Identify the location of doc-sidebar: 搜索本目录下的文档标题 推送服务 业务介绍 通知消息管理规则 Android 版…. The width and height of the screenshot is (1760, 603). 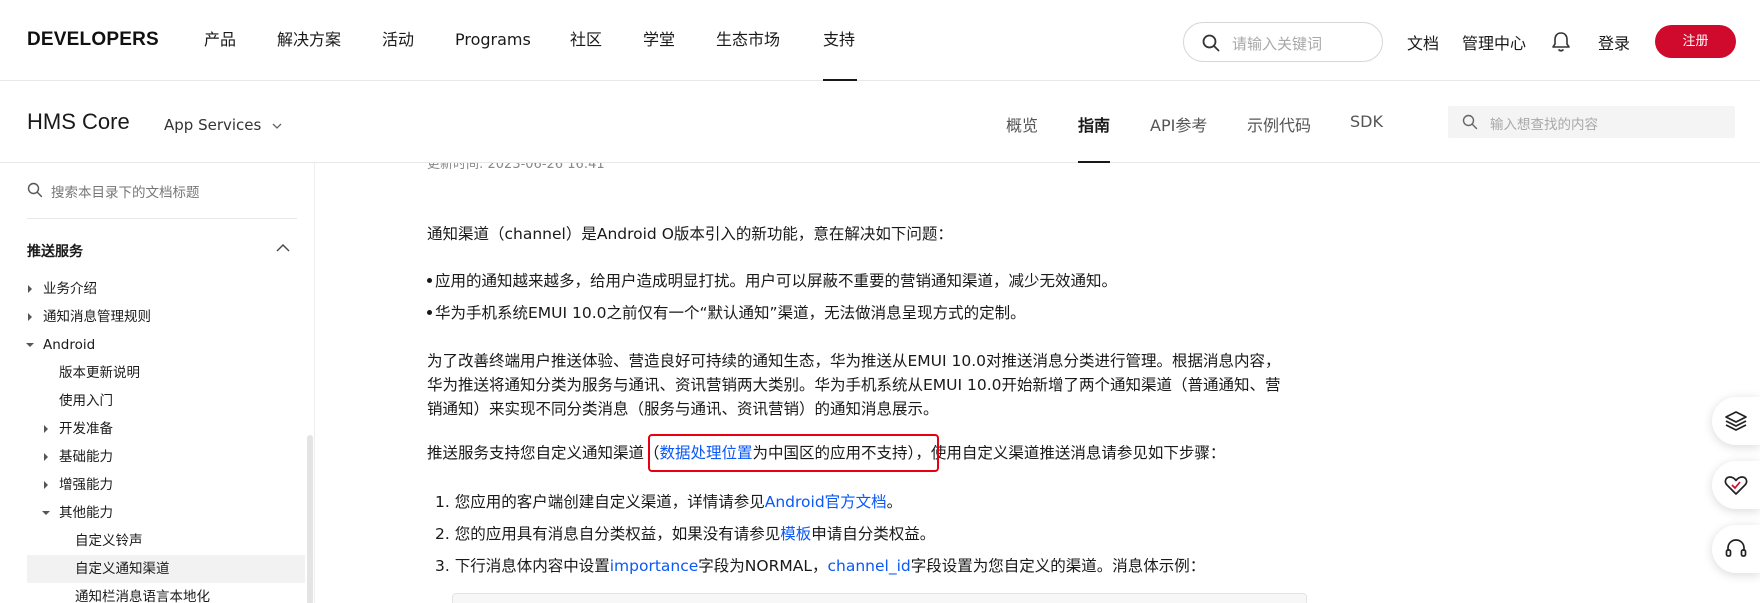
(157, 383).